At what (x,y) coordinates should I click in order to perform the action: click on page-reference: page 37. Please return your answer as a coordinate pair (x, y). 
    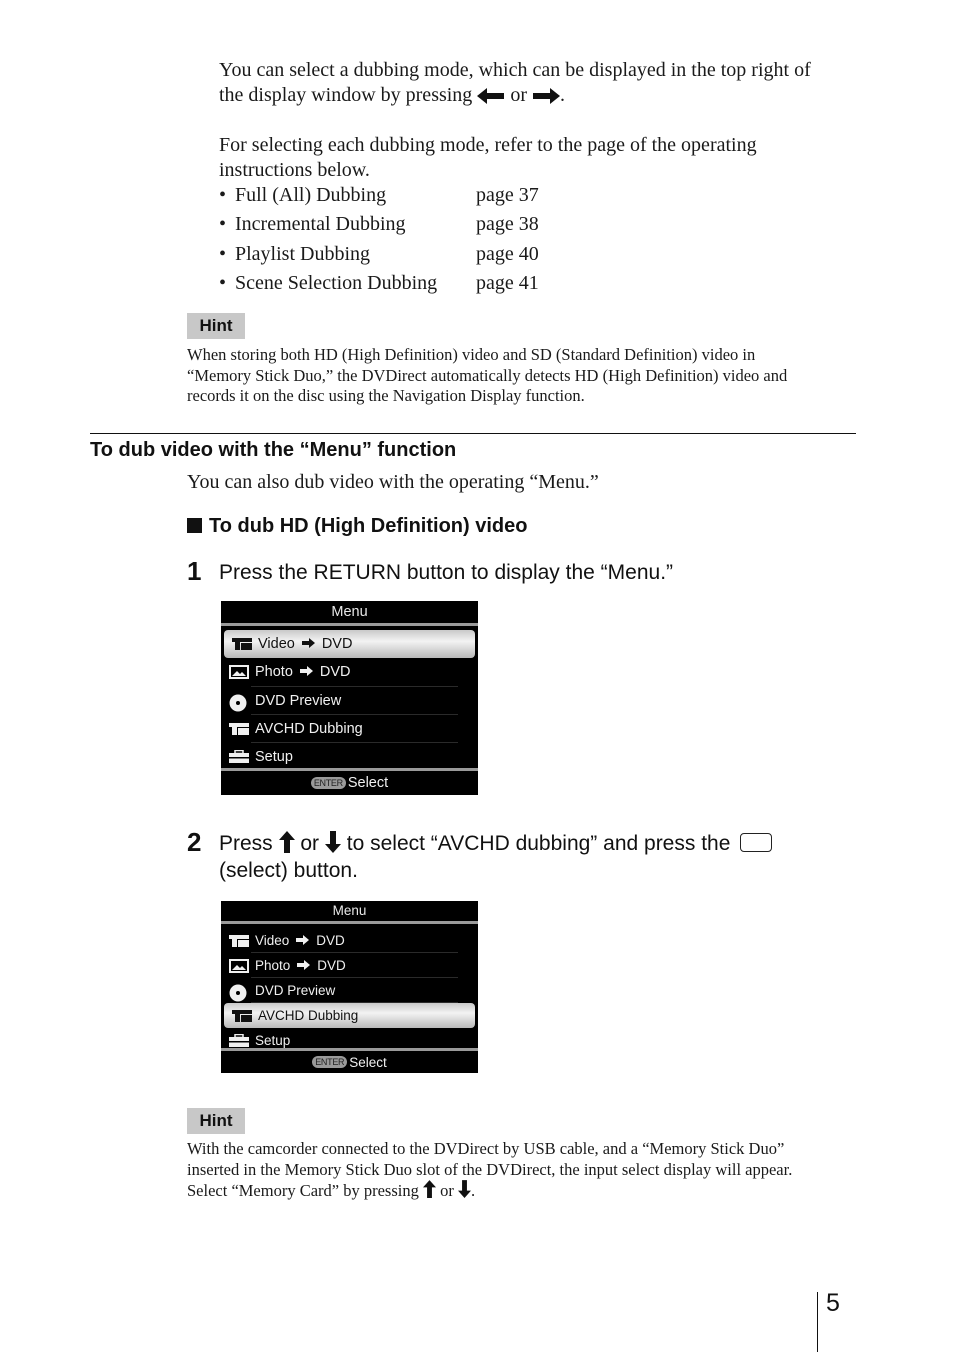
    Looking at the image, I should click on (507, 195).